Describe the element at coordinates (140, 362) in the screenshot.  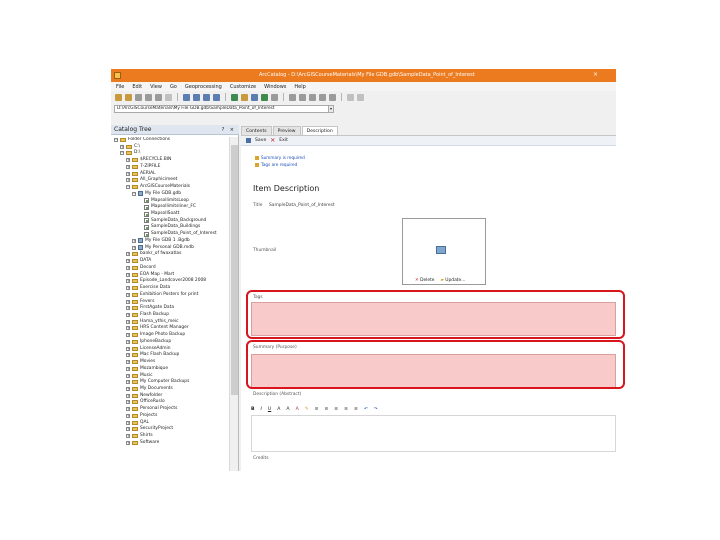
I see `tree-item: + Movies` at that location.